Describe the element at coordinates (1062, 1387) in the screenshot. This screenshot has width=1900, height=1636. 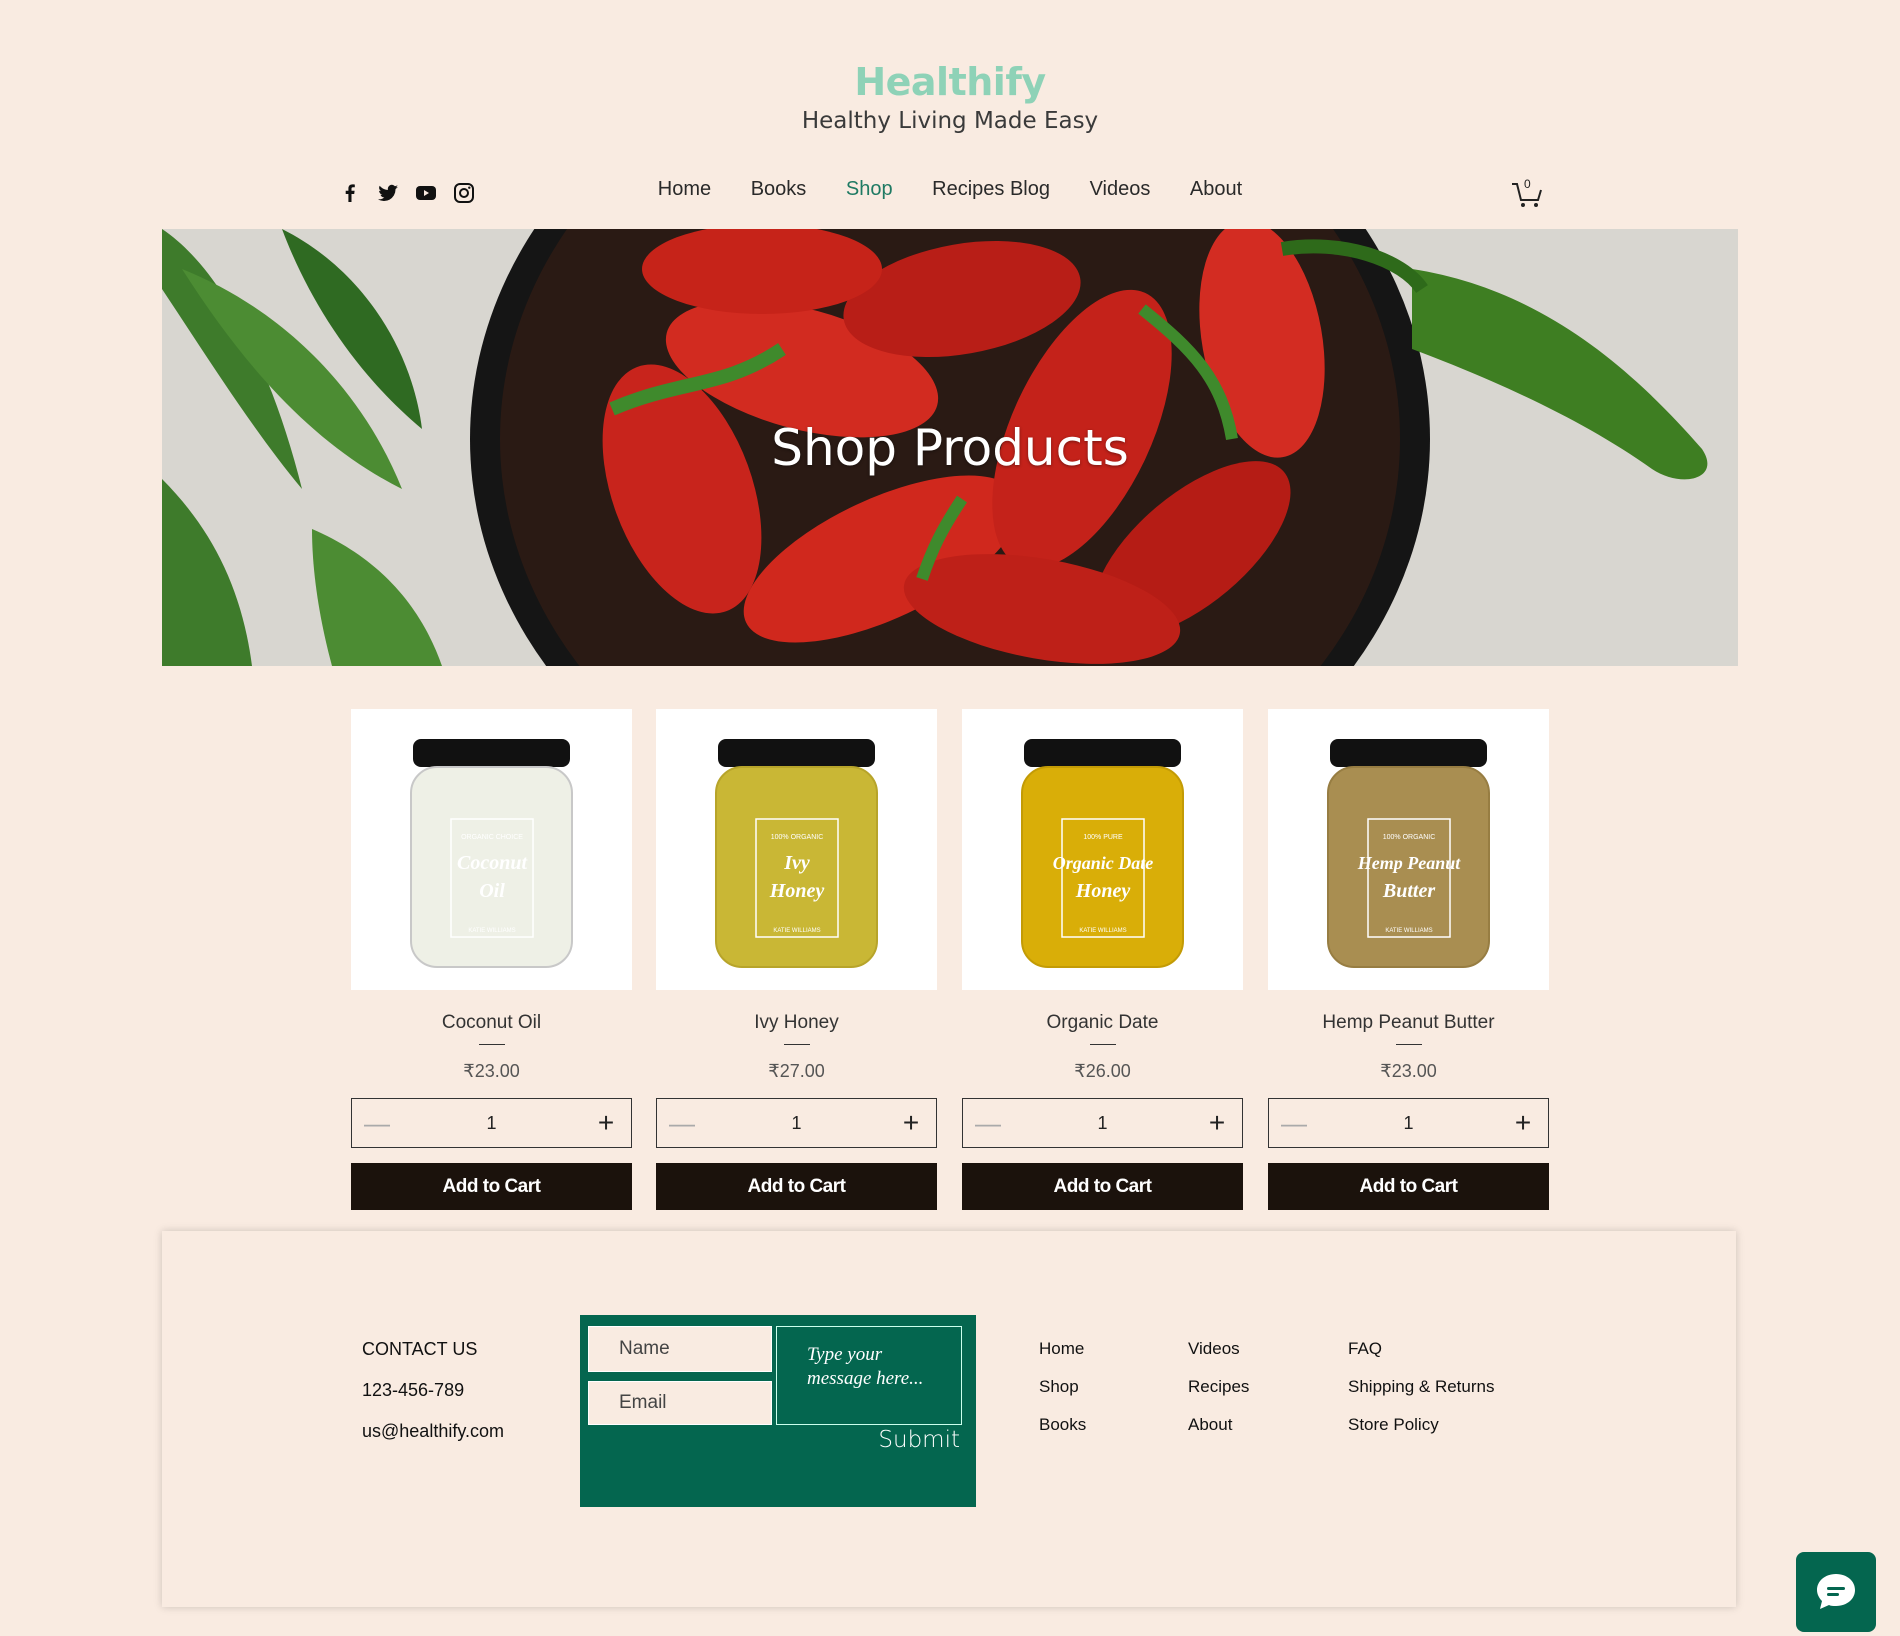
I see `footer-link-shop: Shop` at that location.